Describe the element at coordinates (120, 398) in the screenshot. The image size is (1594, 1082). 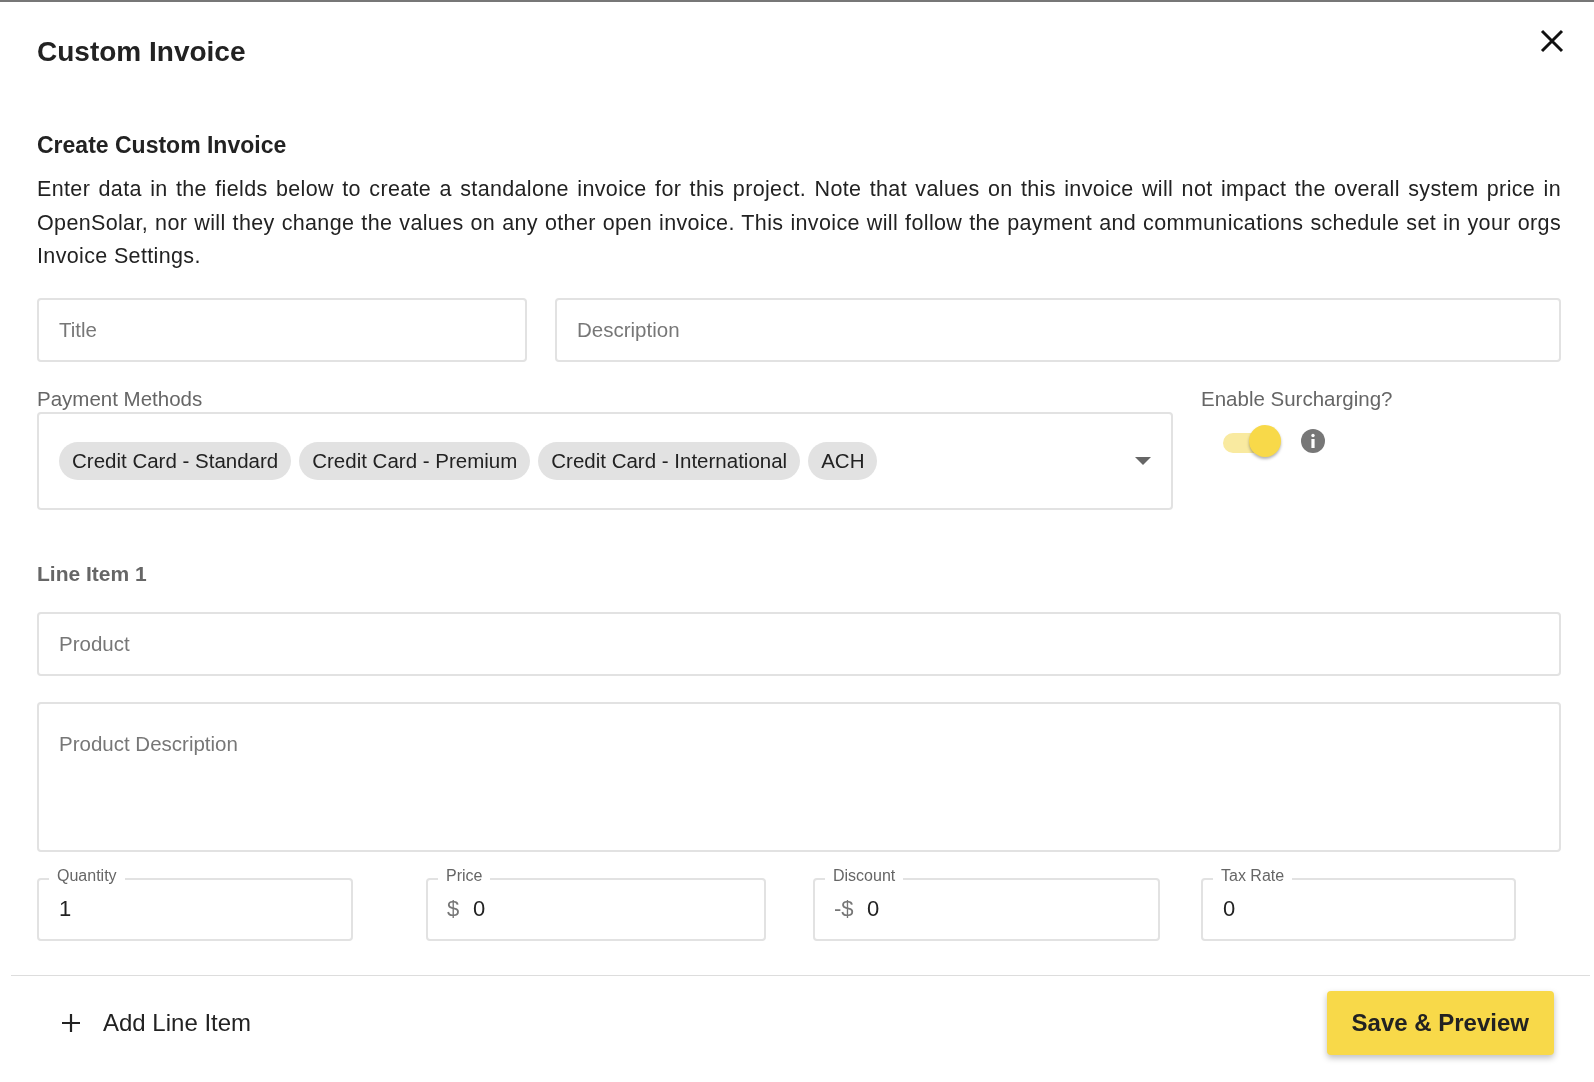
I see `payment-methods-label: Payment Methods` at that location.